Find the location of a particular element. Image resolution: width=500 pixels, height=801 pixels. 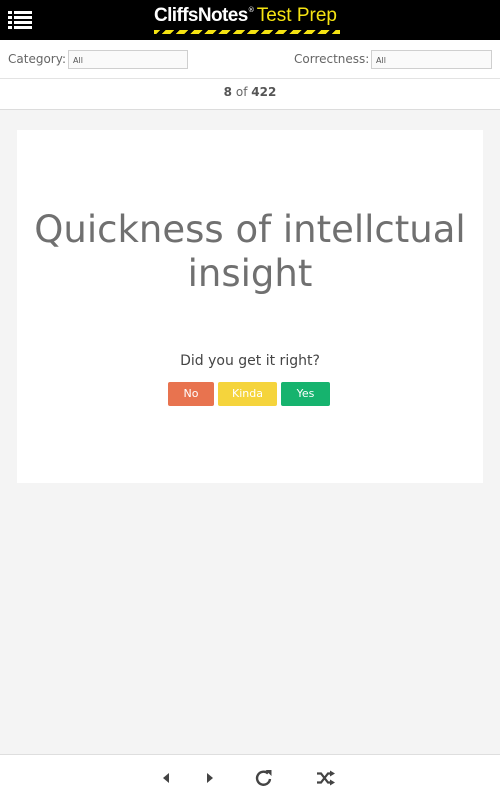

shuffle-icon is located at coordinates (326, 778).